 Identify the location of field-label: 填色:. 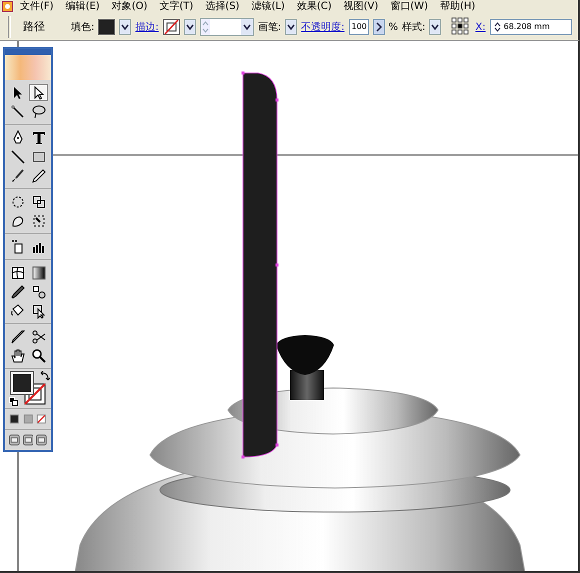
(82, 27).